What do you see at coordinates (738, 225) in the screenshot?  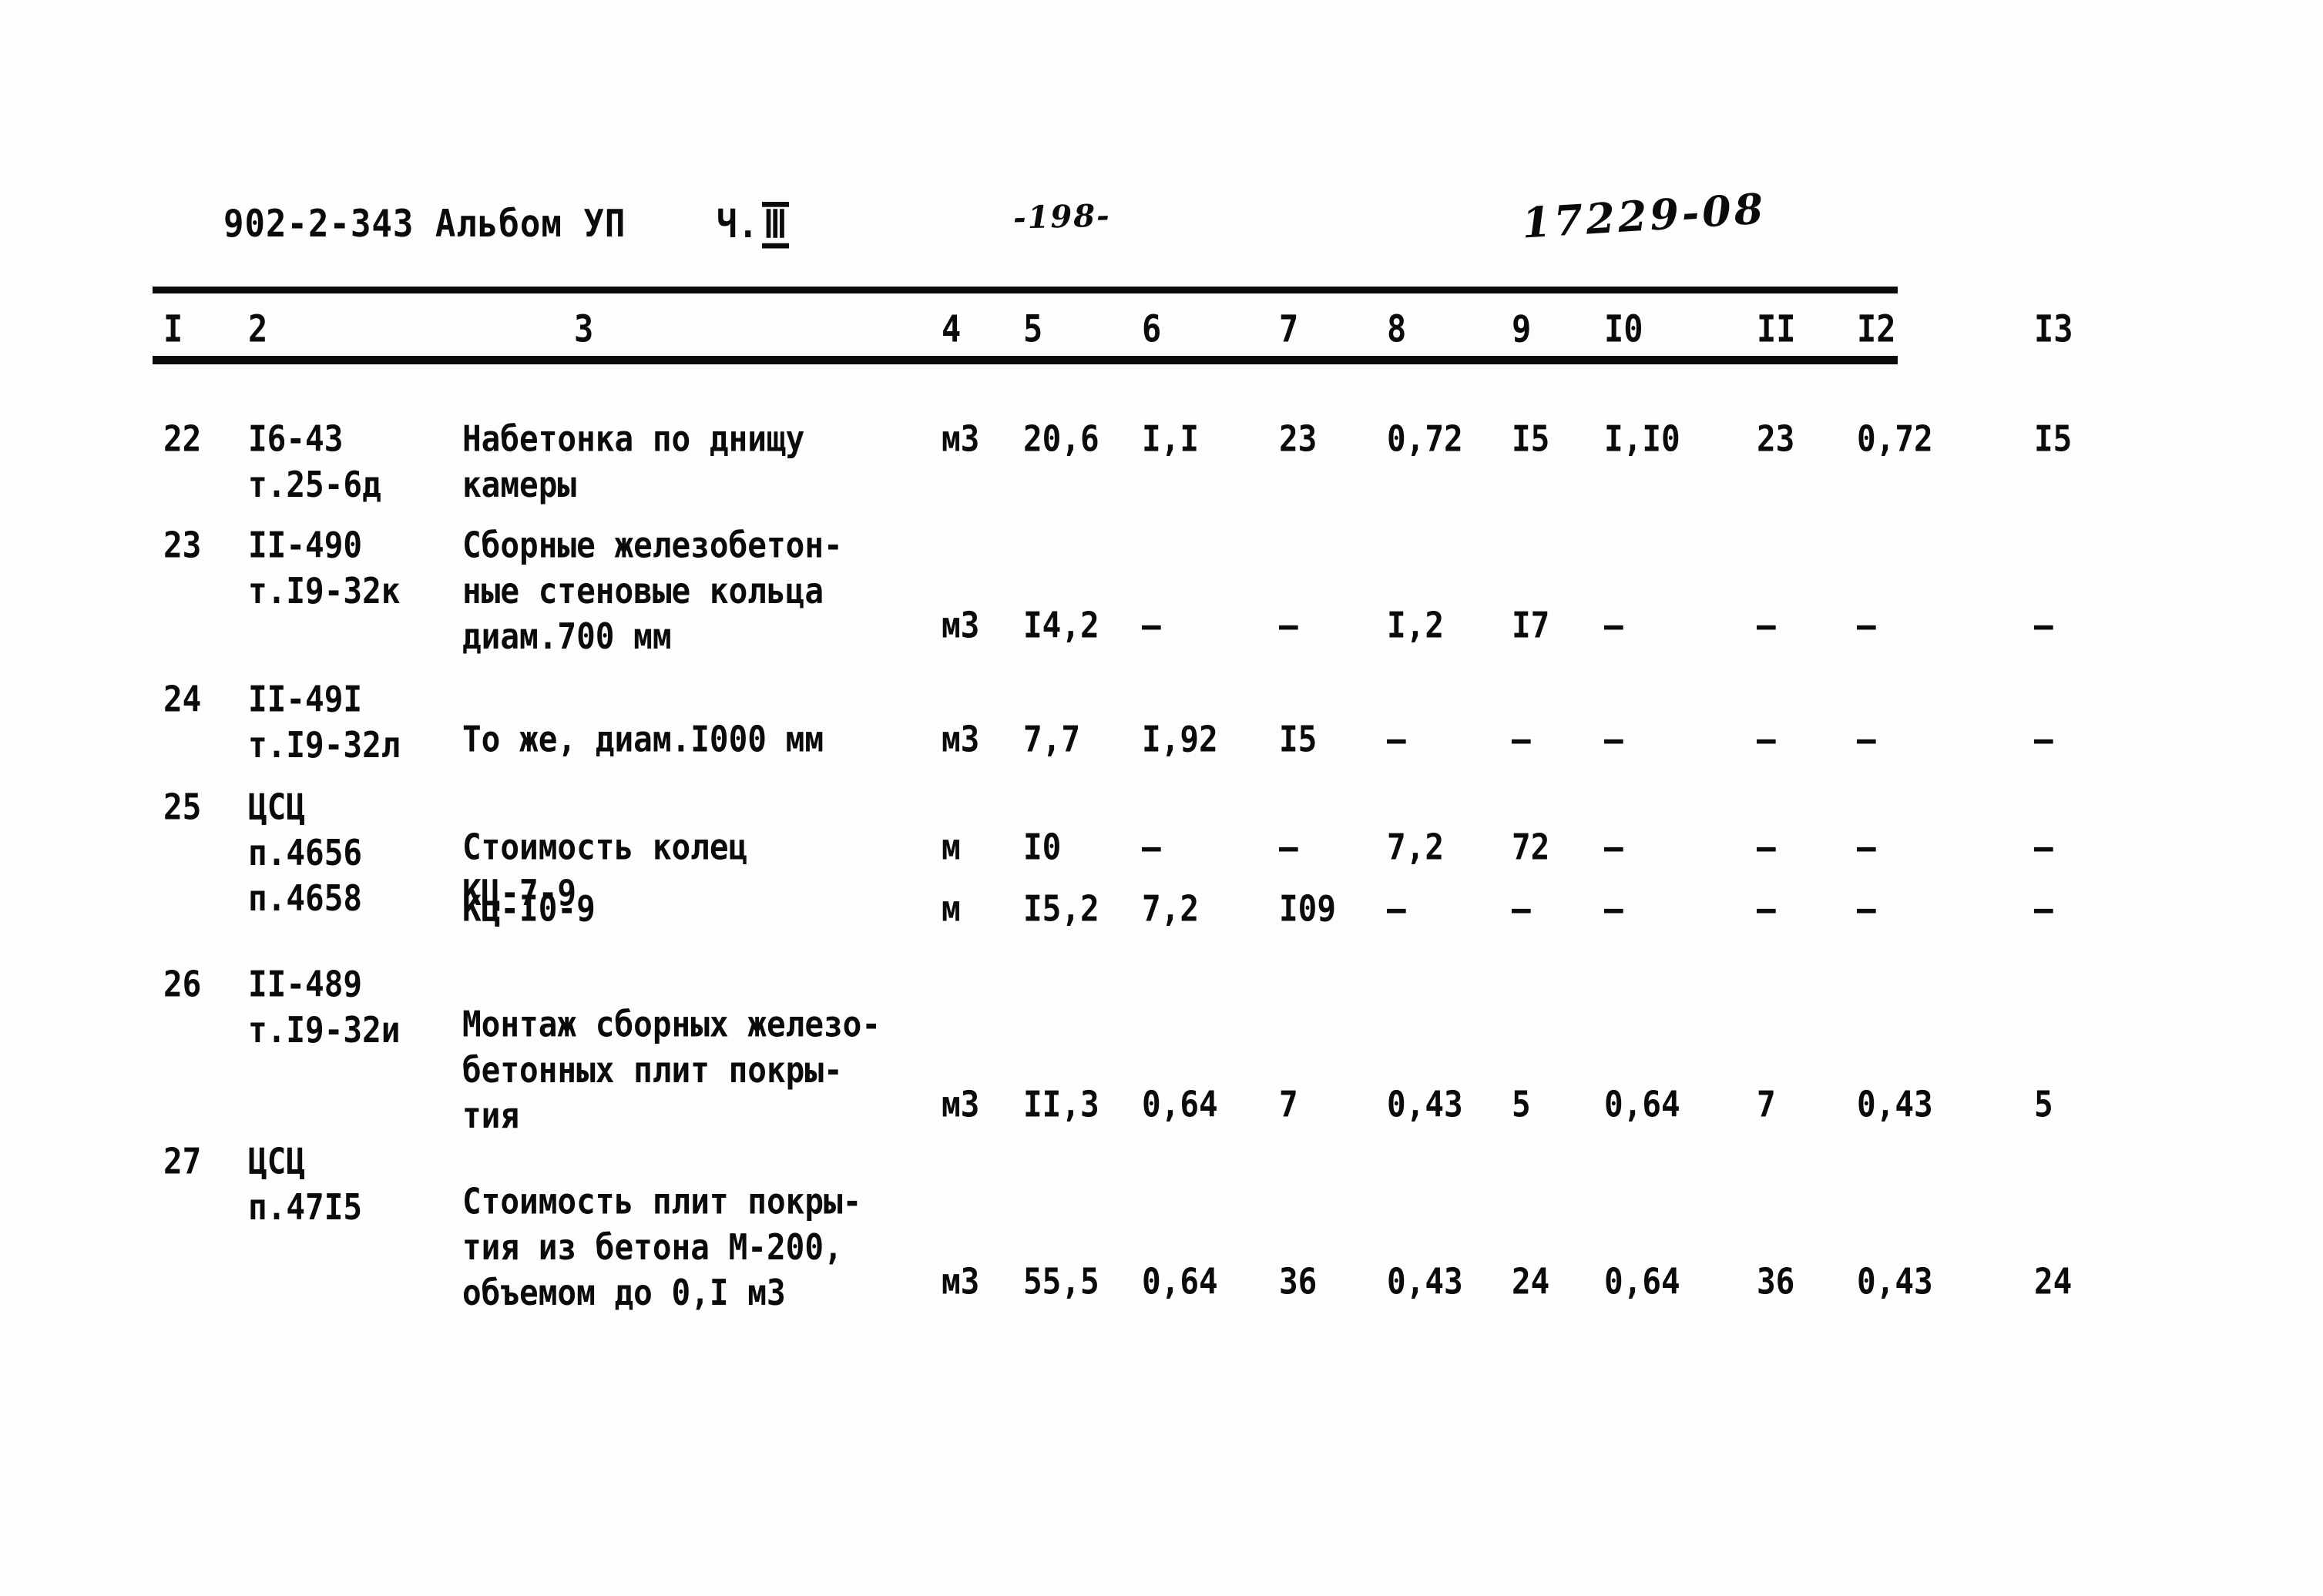 I see `part-label-text: Ч.` at bounding box center [738, 225].